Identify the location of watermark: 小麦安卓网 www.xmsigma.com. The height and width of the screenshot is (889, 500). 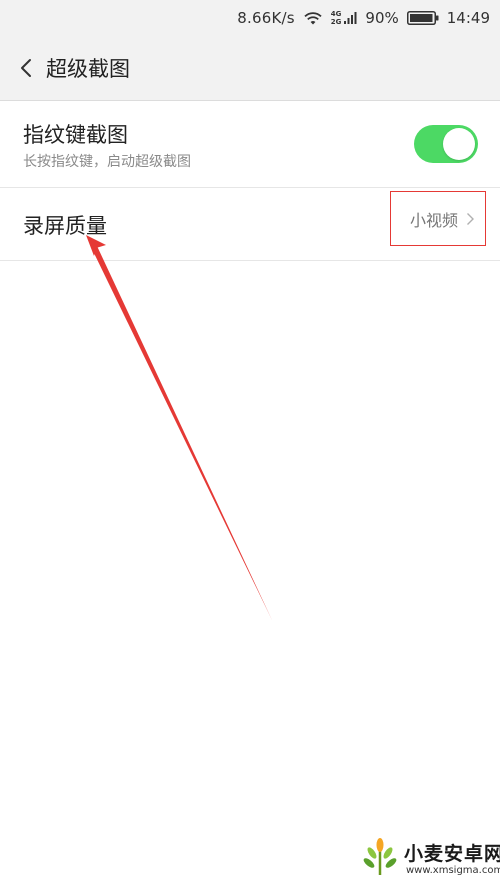
(429, 857).